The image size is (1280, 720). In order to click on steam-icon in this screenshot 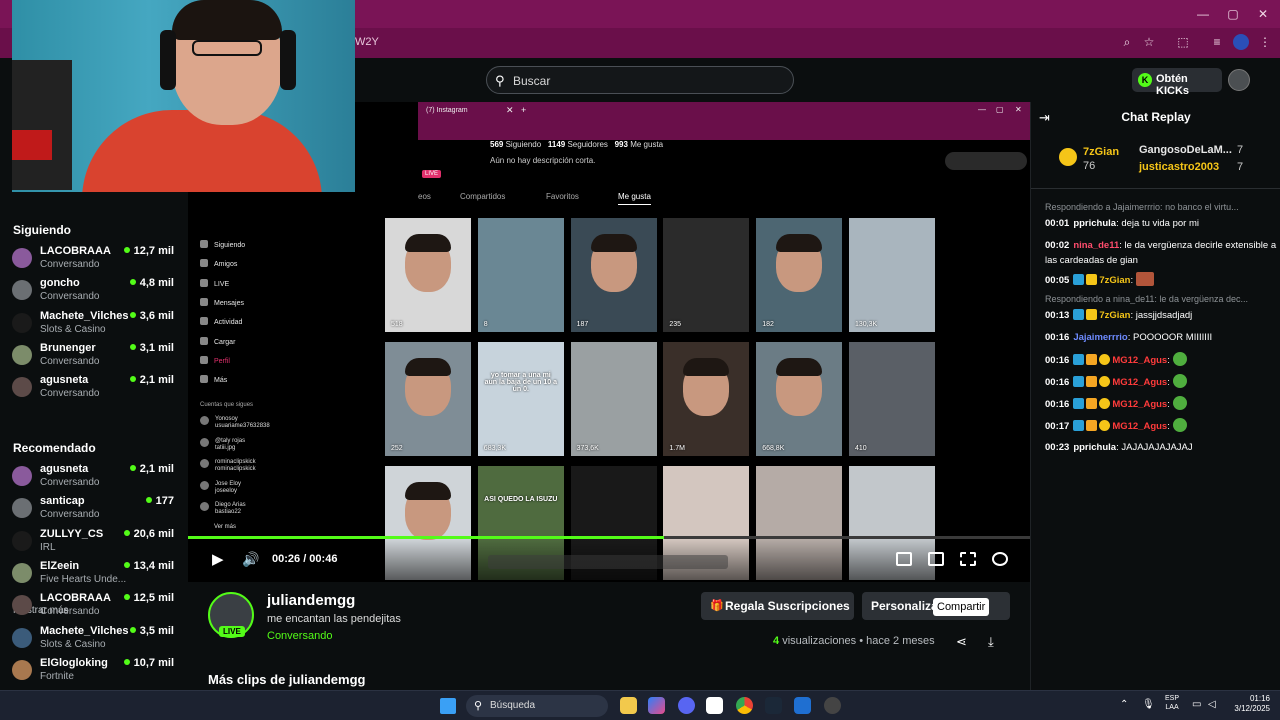, I will do `click(773, 705)`.